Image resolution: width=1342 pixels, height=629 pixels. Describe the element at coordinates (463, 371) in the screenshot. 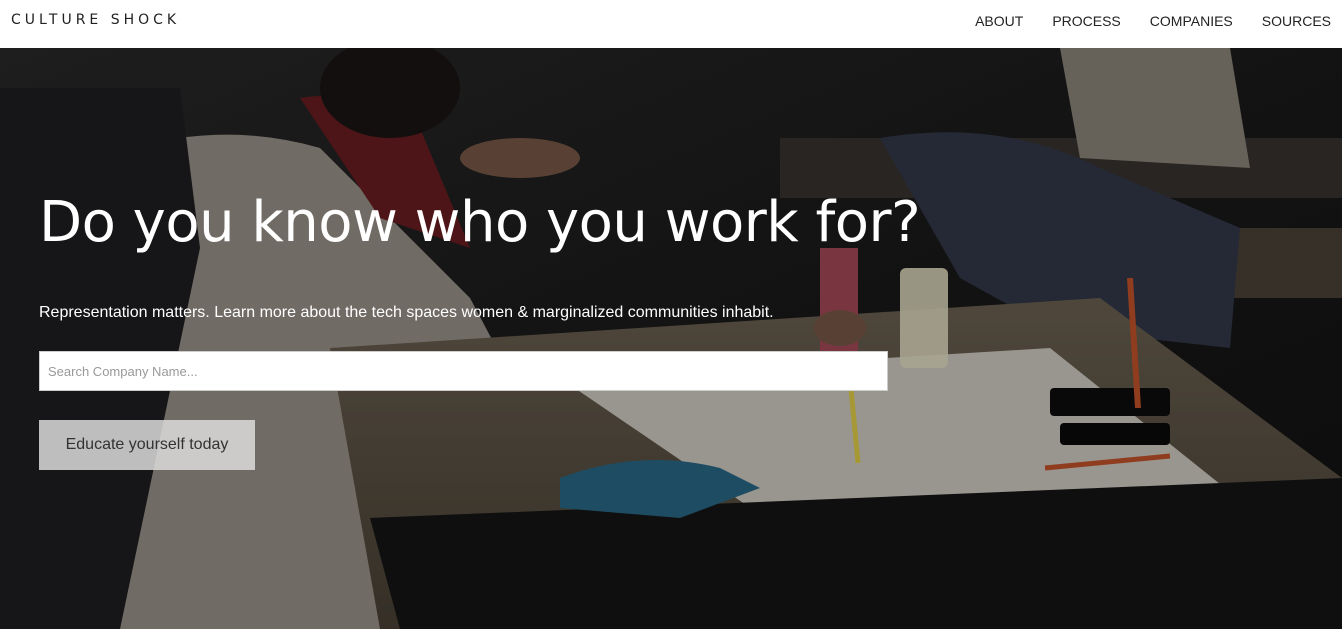

I see `company-search-input` at that location.